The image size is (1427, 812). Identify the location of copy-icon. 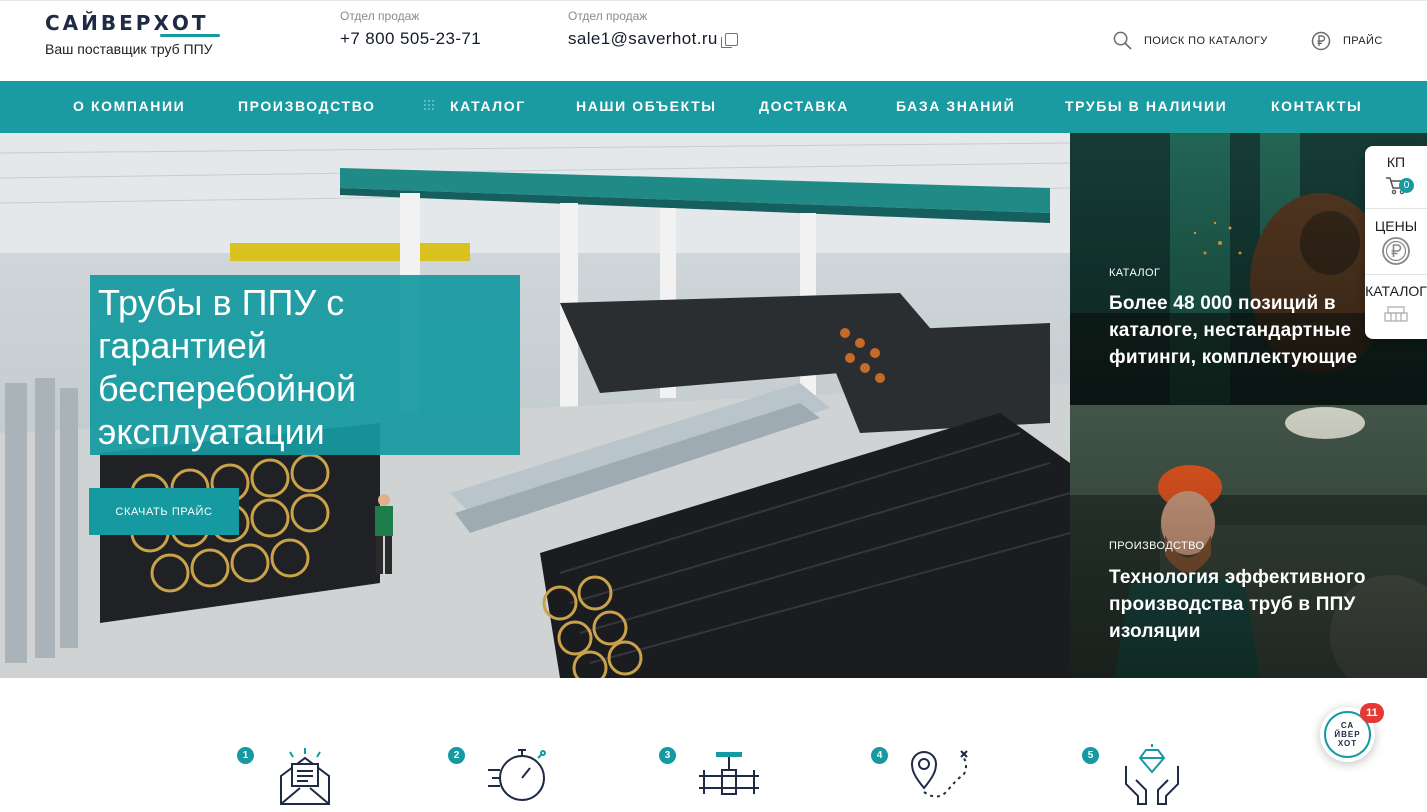
(729, 40).